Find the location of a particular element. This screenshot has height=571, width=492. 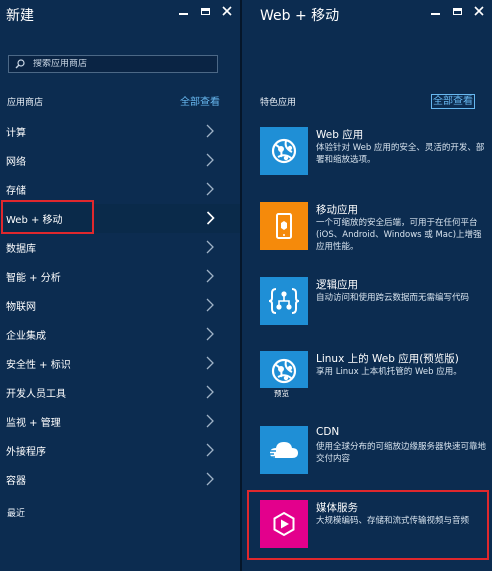

preview-badge: 预览 is located at coordinates (284, 393).